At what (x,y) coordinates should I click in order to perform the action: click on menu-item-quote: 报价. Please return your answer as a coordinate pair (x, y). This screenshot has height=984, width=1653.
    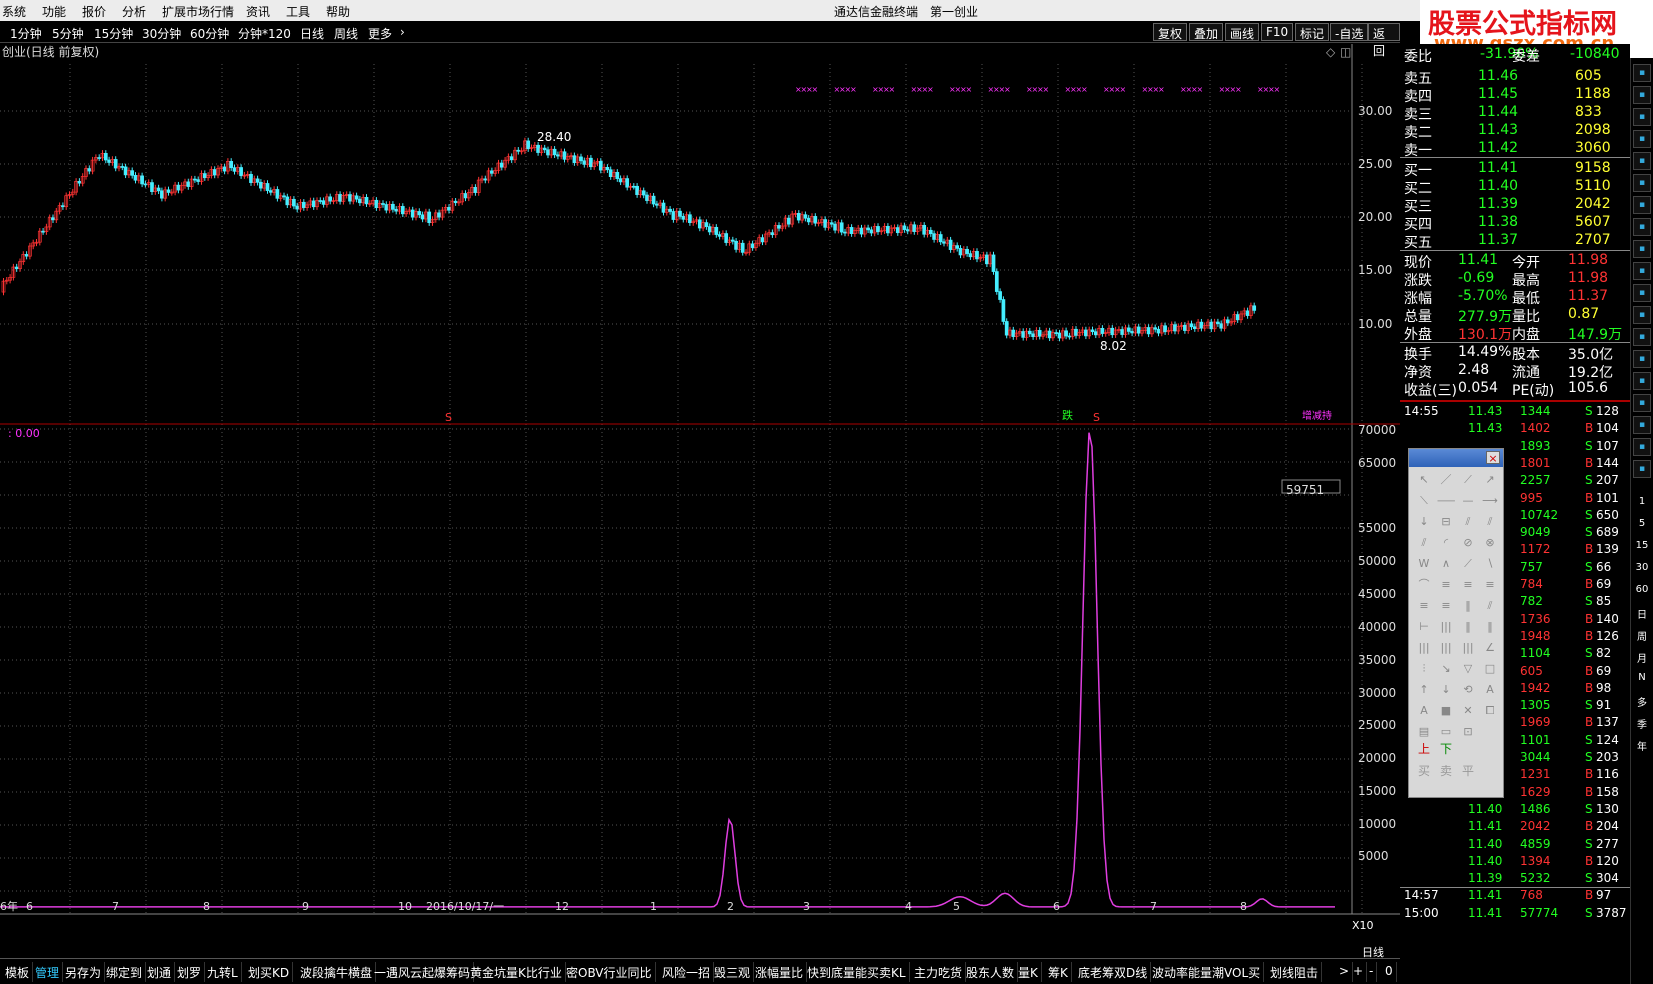
    Looking at the image, I should click on (94, 11).